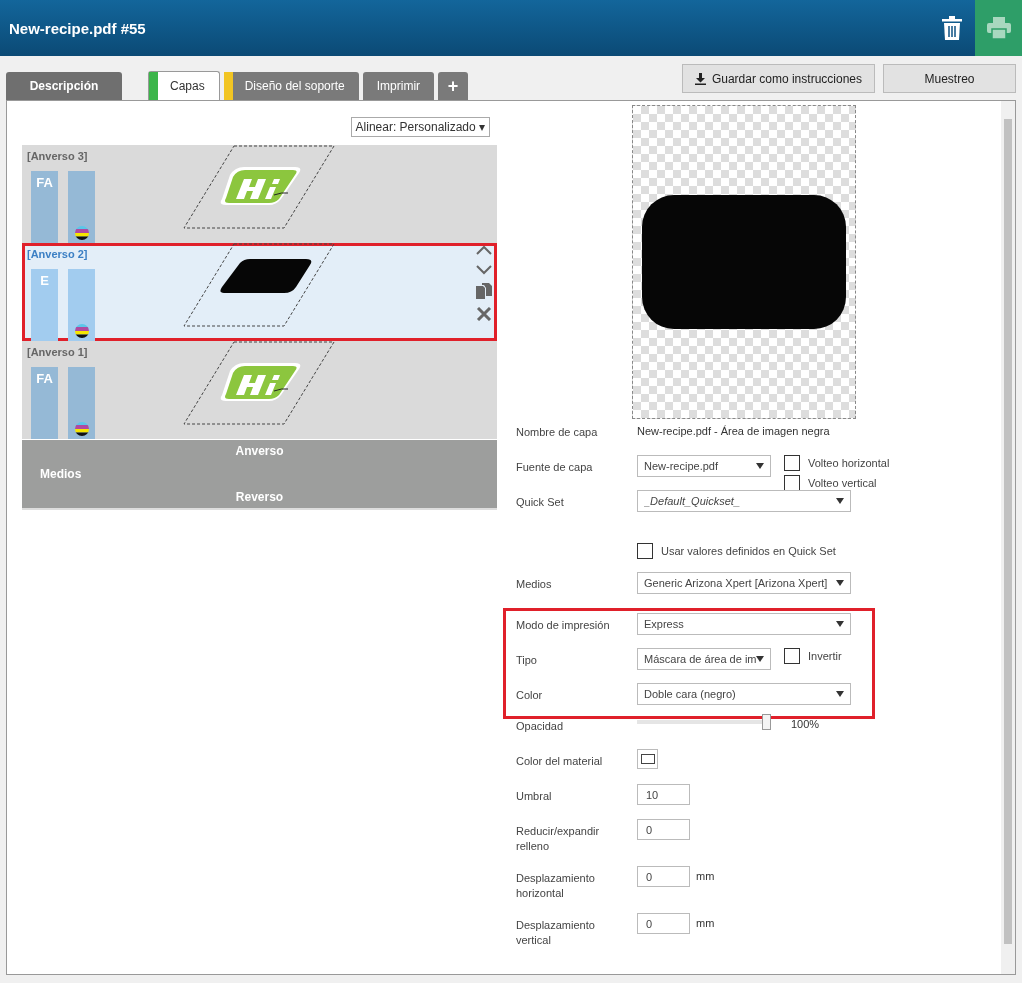 The image size is (1022, 983). I want to click on field-label: Umbral, so click(534, 796).